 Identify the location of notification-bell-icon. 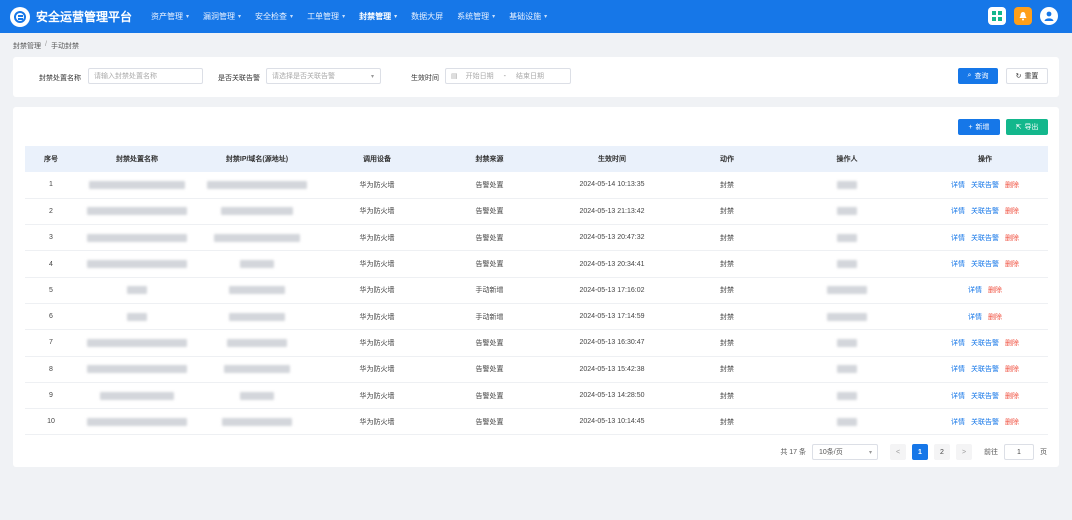
(1023, 16).